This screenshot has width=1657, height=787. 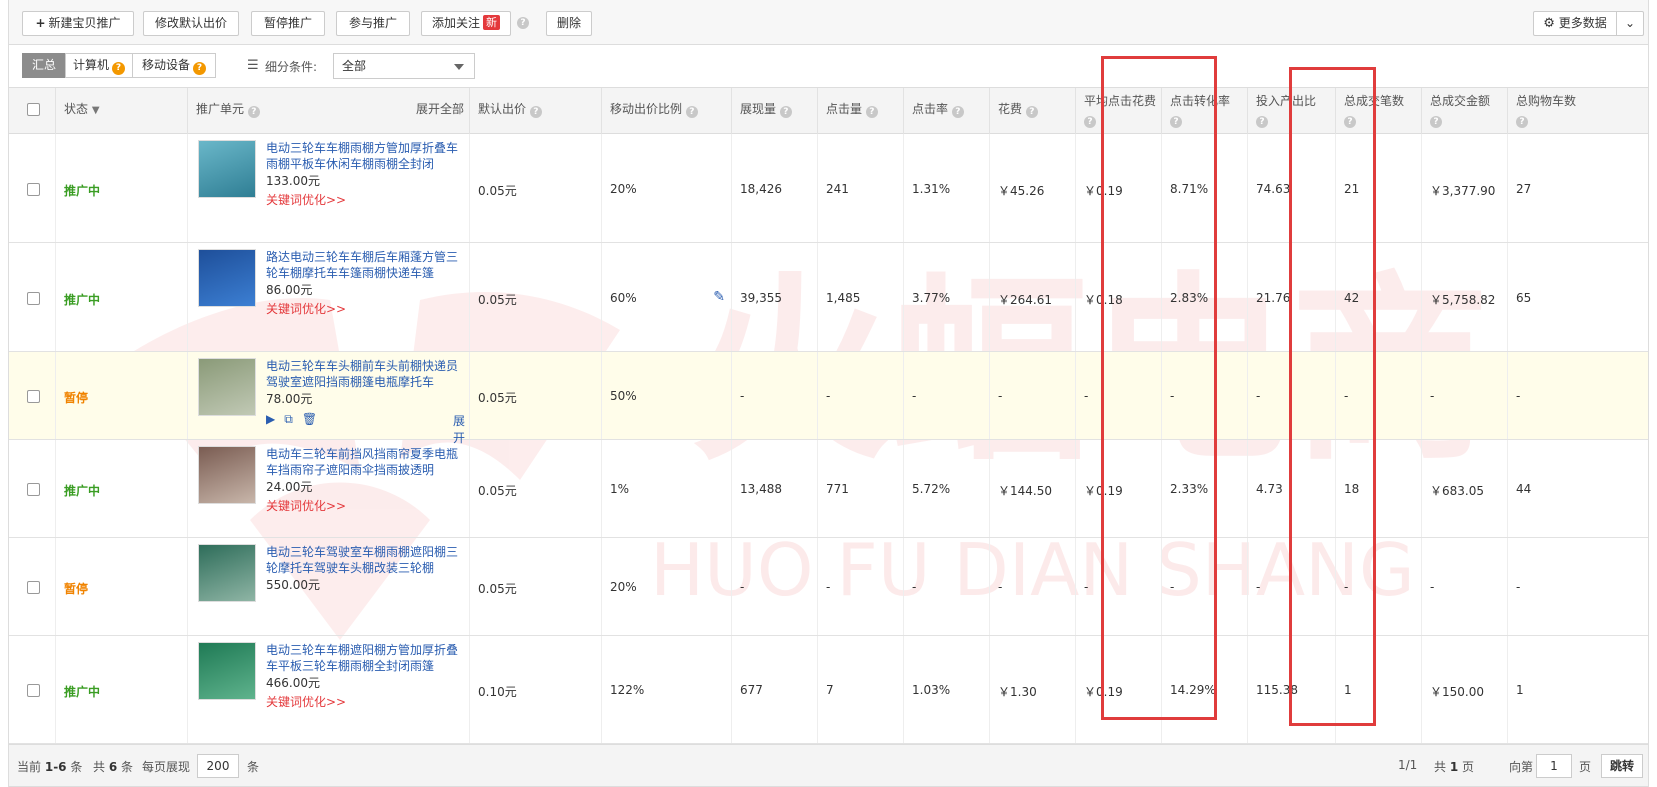 I want to click on add-follow-label: 添加关注, so click(x=455, y=23).